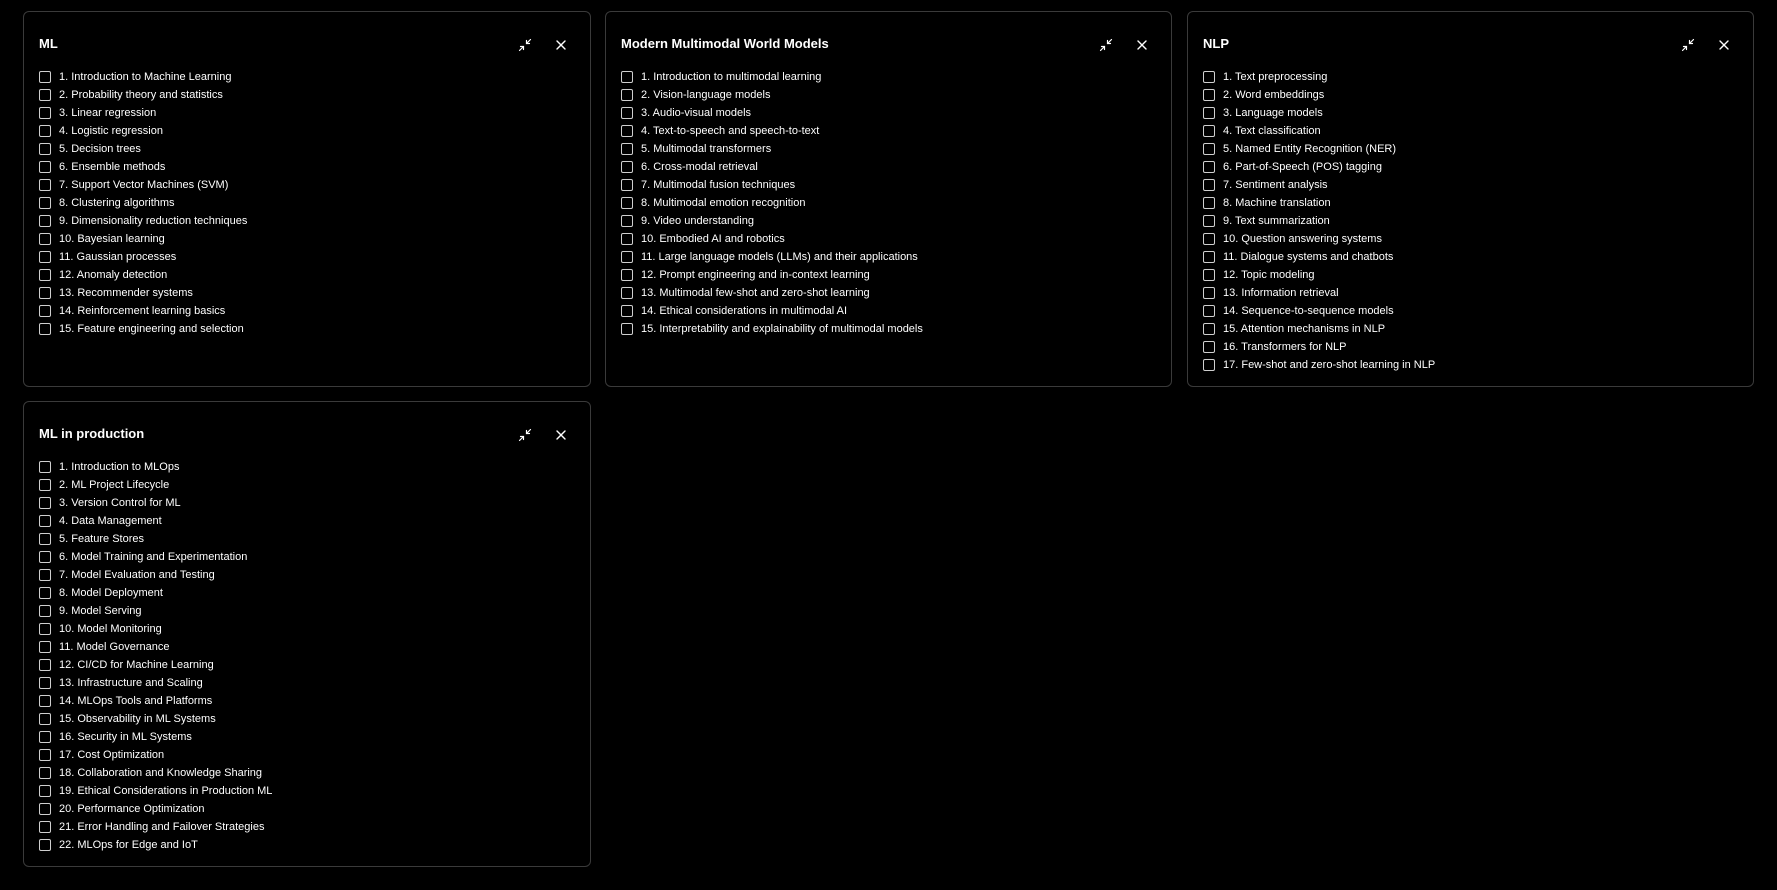 This screenshot has width=1777, height=890. I want to click on list-item: 5. Multimodal transformers, so click(772, 149).